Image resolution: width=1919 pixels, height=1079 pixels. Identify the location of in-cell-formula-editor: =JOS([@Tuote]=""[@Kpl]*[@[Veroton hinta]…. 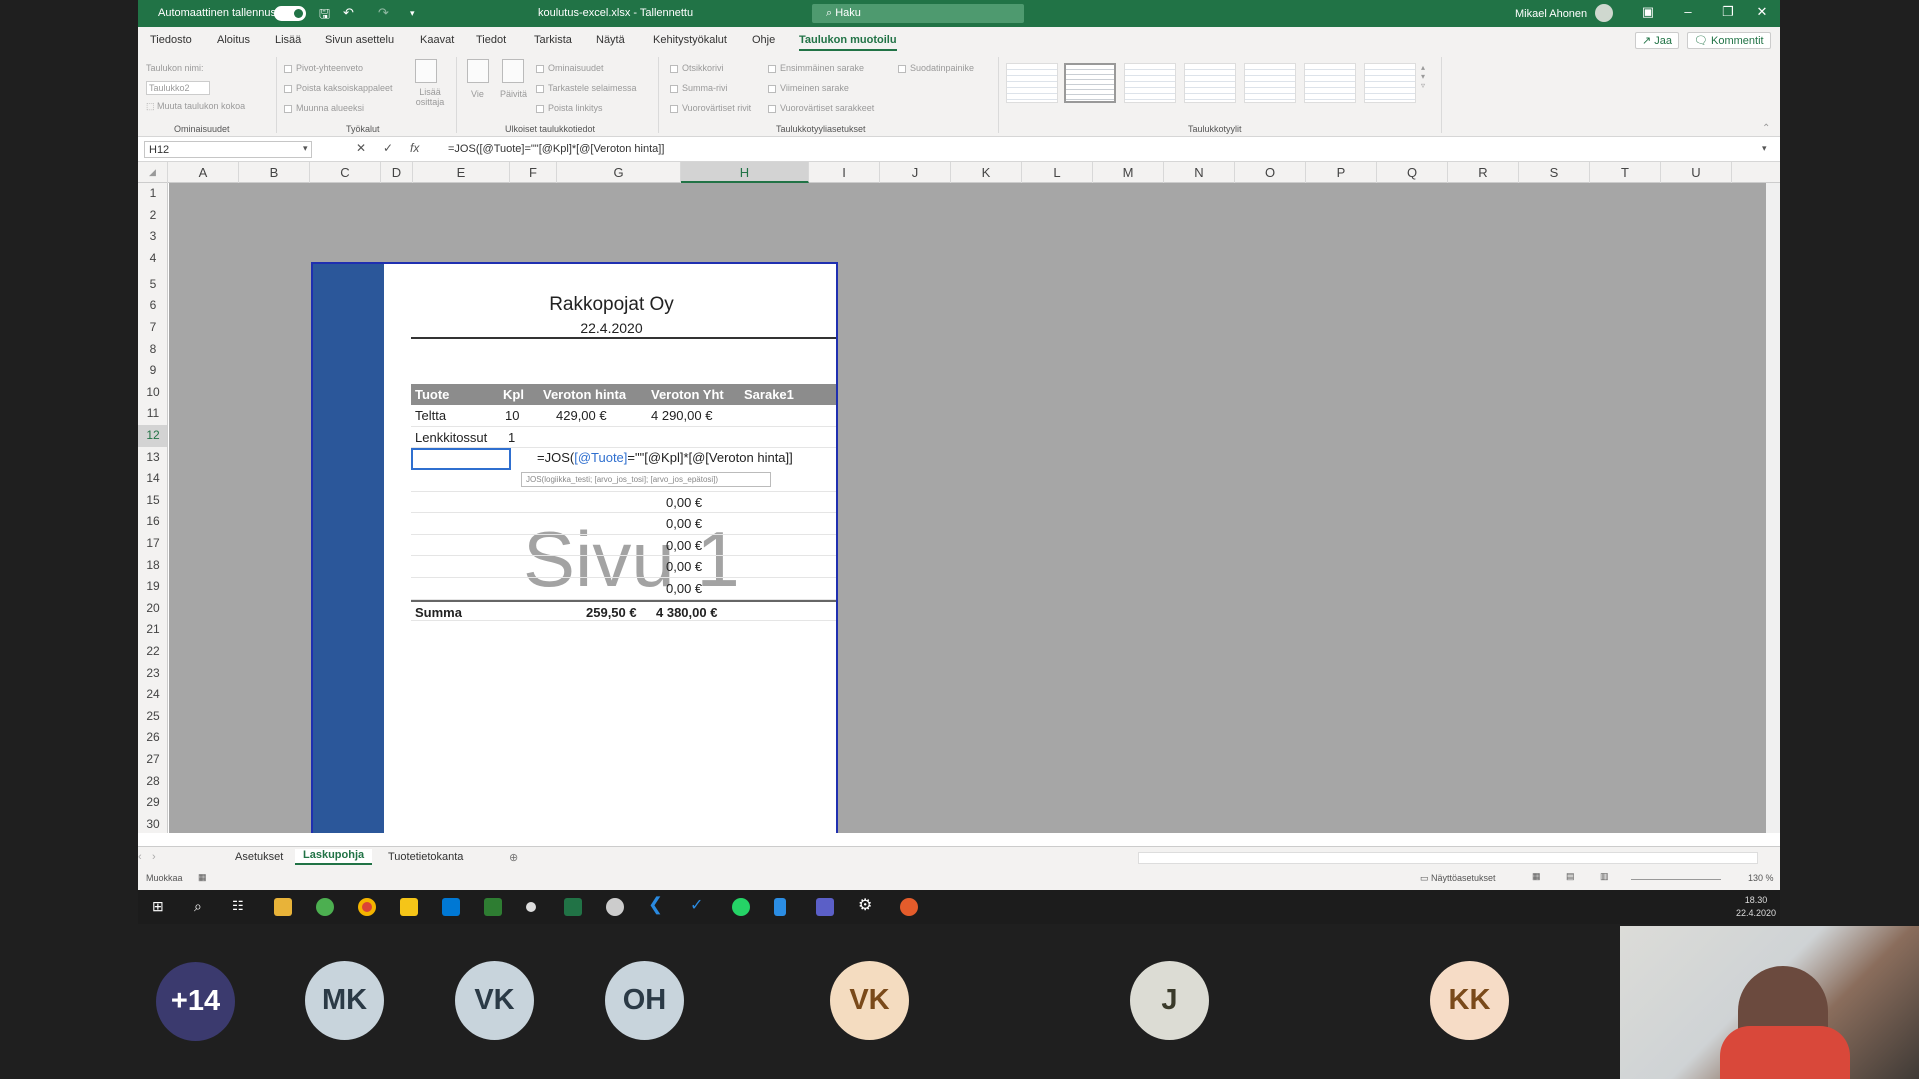
(665, 457).